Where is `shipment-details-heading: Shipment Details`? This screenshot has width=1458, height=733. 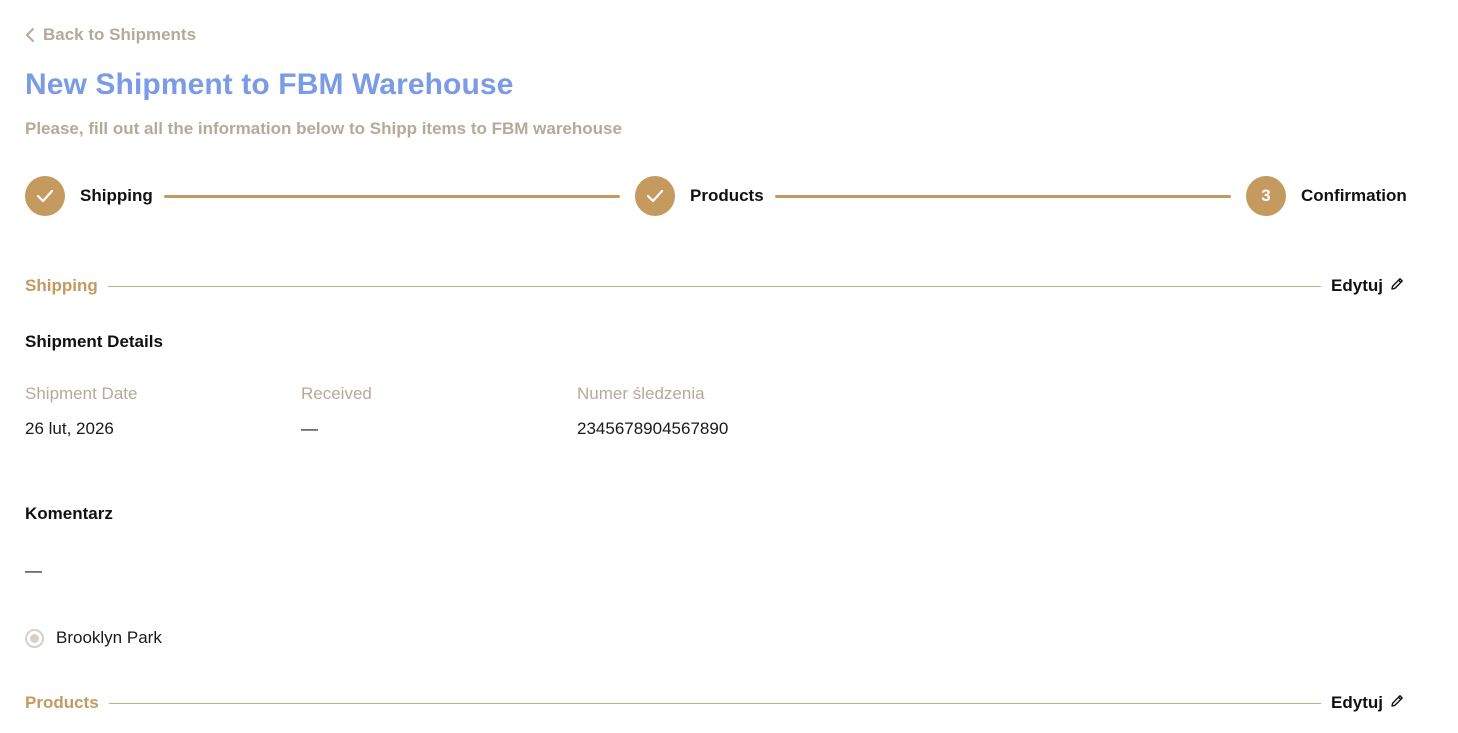 shipment-details-heading: Shipment Details is located at coordinates (94, 341).